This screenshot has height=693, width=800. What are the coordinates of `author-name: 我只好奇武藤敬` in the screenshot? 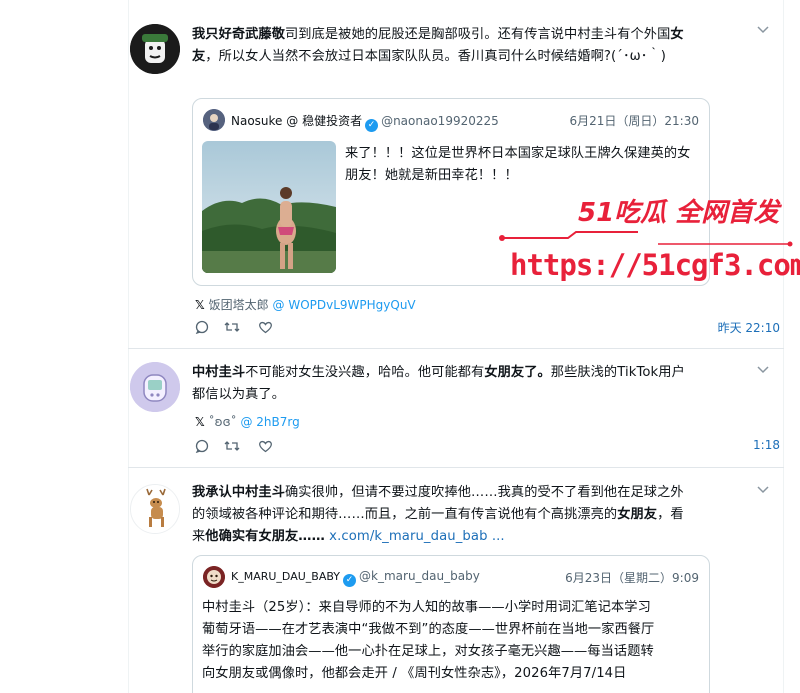 It's located at (238, 34).